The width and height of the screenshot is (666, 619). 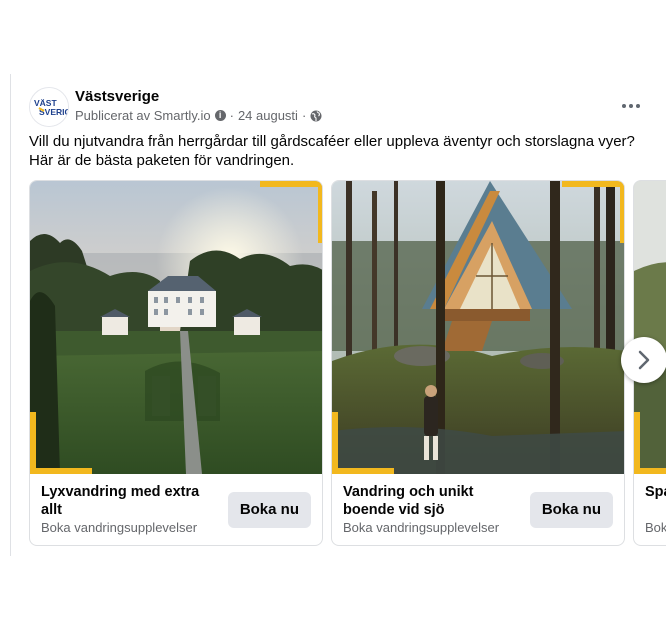 I want to click on spa-image, so click(x=650, y=327).